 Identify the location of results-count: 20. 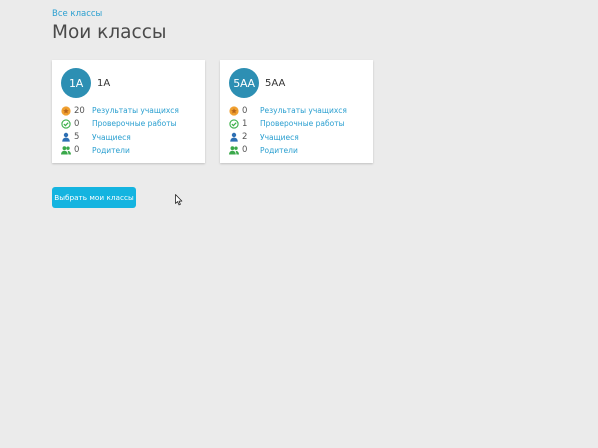
(79, 110).